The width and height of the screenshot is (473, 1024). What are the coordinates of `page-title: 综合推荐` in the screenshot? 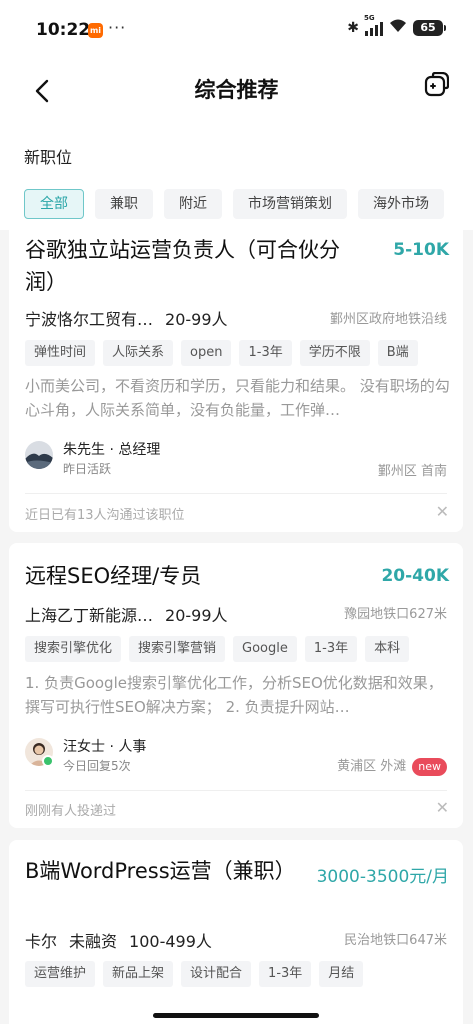 It's located at (236, 90).